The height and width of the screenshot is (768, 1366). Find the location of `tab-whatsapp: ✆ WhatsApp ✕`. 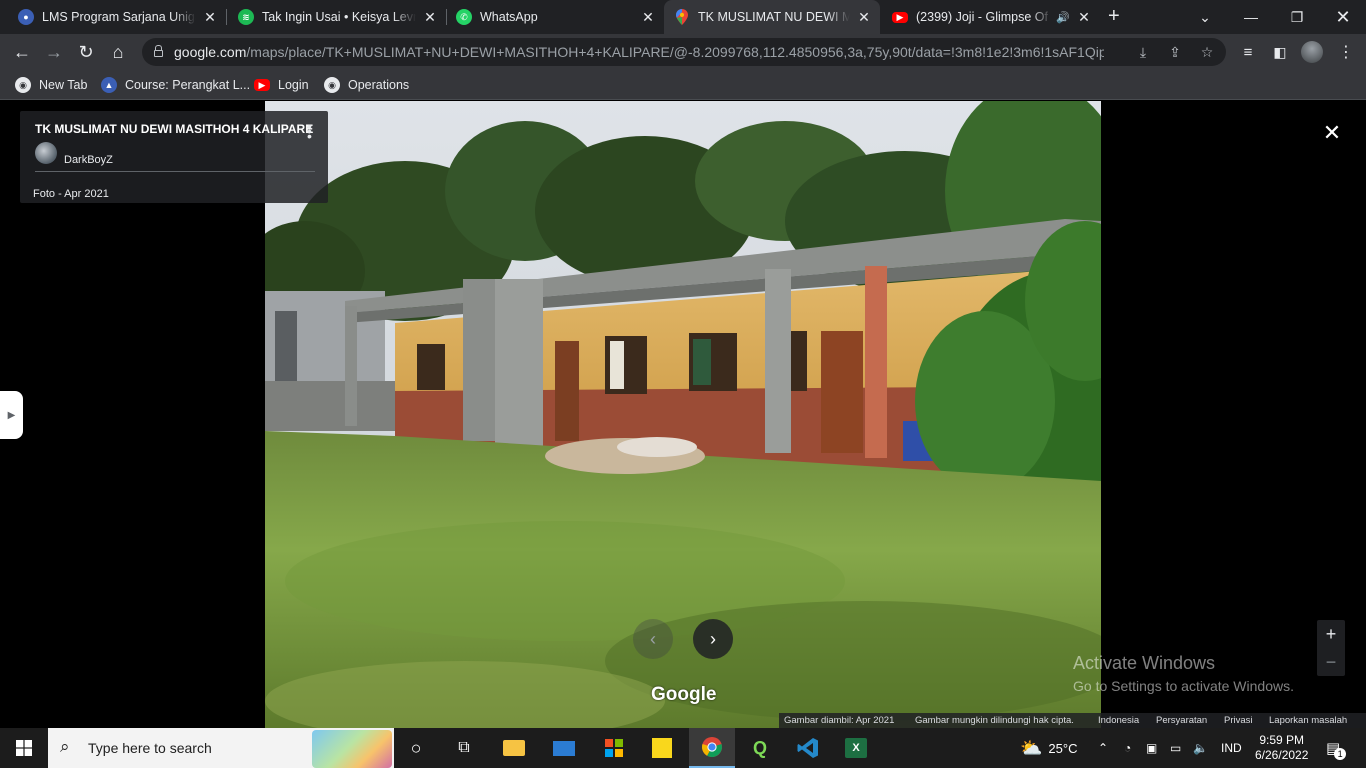

tab-whatsapp: ✆ WhatsApp ✕ is located at coordinates (555, 17).